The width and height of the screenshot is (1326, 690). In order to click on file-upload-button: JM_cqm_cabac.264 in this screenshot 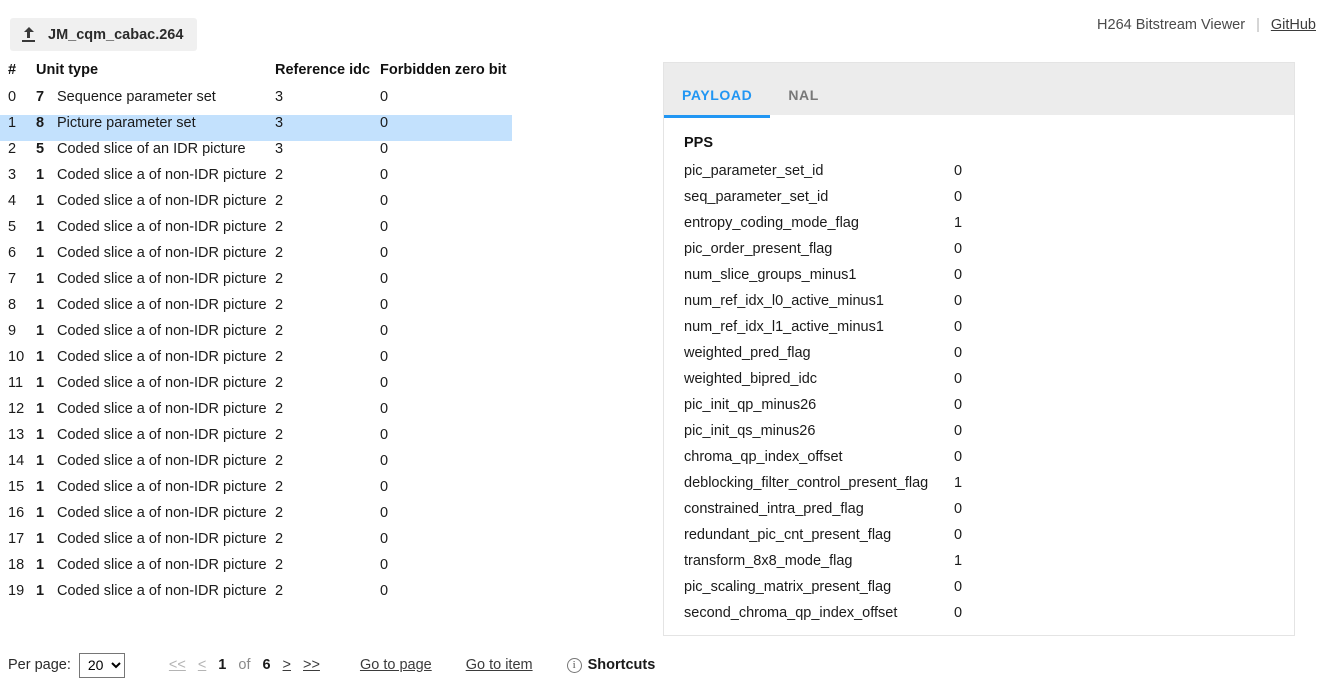, I will do `click(104, 34)`.